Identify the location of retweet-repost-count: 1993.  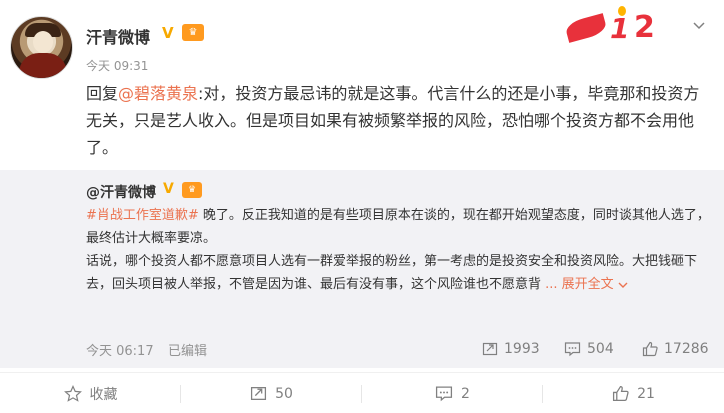
(511, 349).